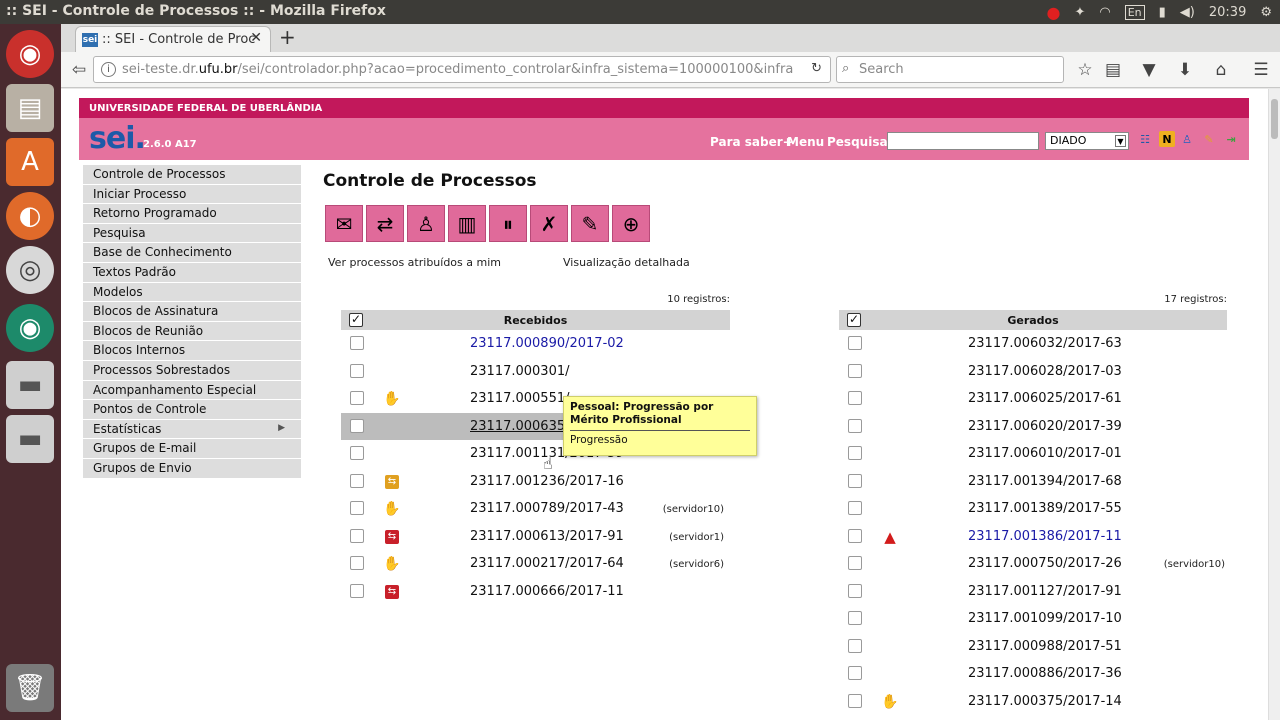 This screenshot has height=720, width=1280. What do you see at coordinates (30, 216) in the screenshot?
I see `firefox-icon: ◐` at bounding box center [30, 216].